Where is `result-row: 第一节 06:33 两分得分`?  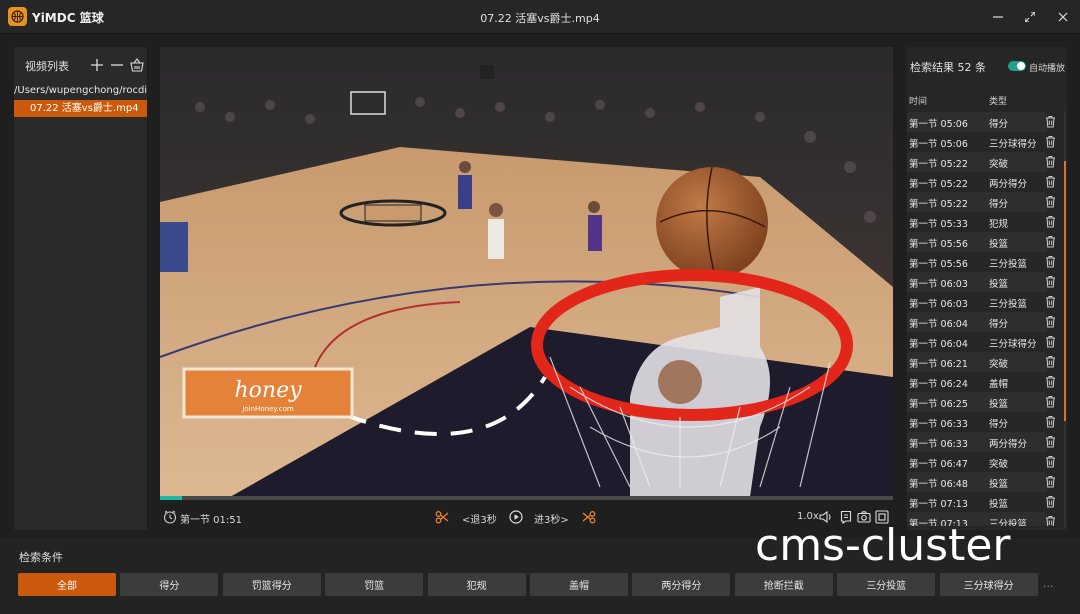
result-row: 第一节 06:33 两分得分 is located at coordinates (981, 442).